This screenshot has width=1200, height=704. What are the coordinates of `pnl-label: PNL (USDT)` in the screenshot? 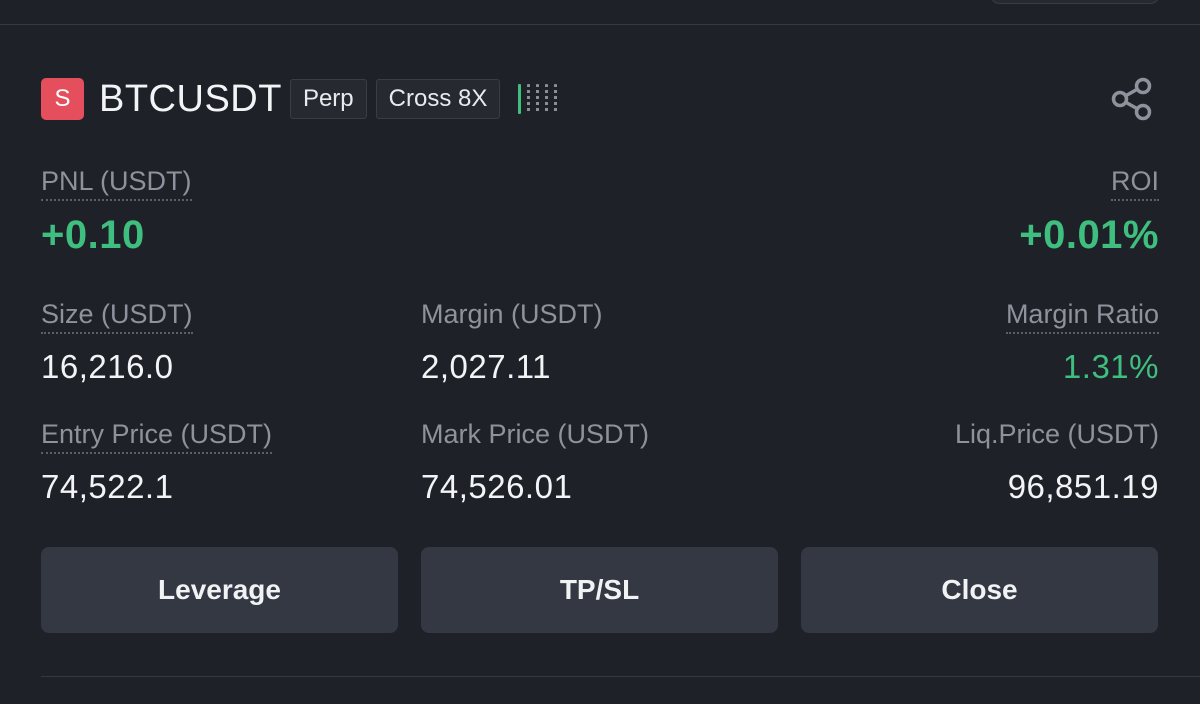 It's located at (116, 184).